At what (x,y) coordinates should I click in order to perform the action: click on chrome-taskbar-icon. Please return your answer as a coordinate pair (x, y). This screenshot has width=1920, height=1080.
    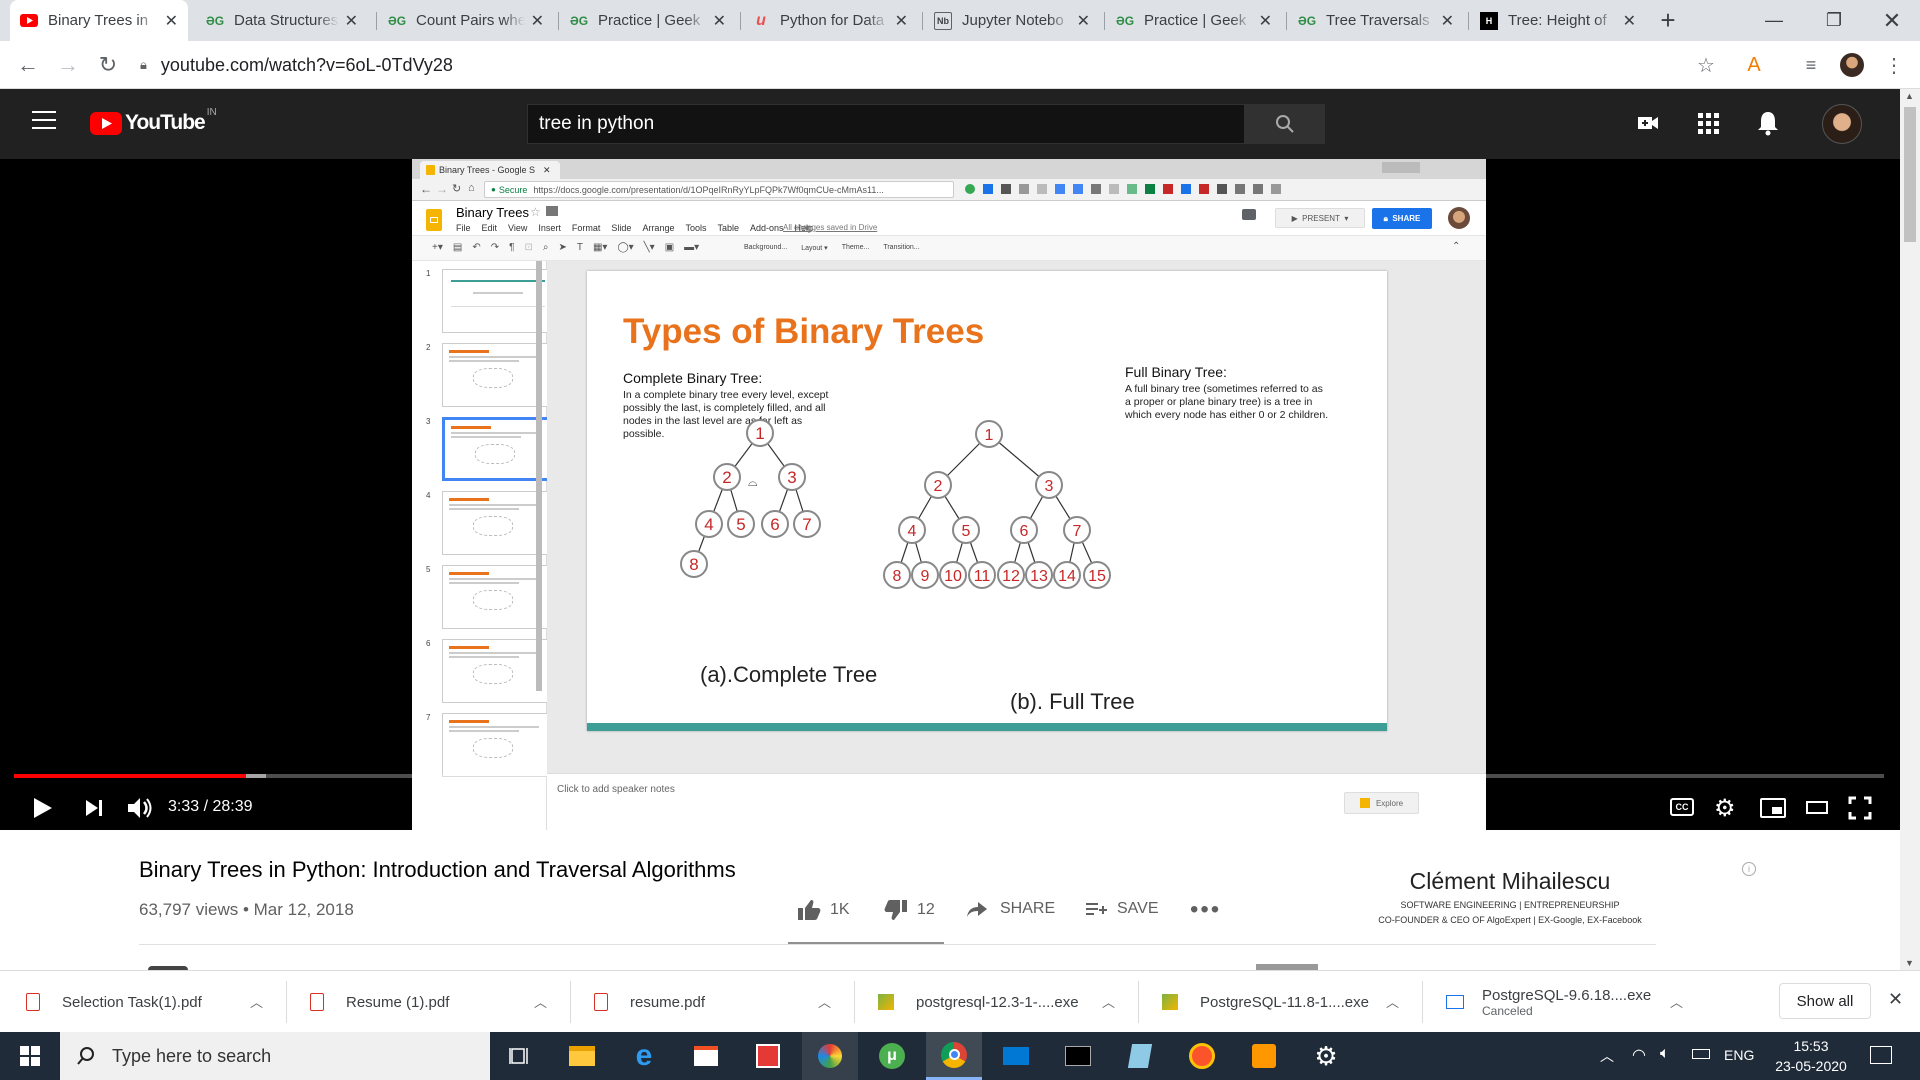
    Looking at the image, I should click on (954, 1056).